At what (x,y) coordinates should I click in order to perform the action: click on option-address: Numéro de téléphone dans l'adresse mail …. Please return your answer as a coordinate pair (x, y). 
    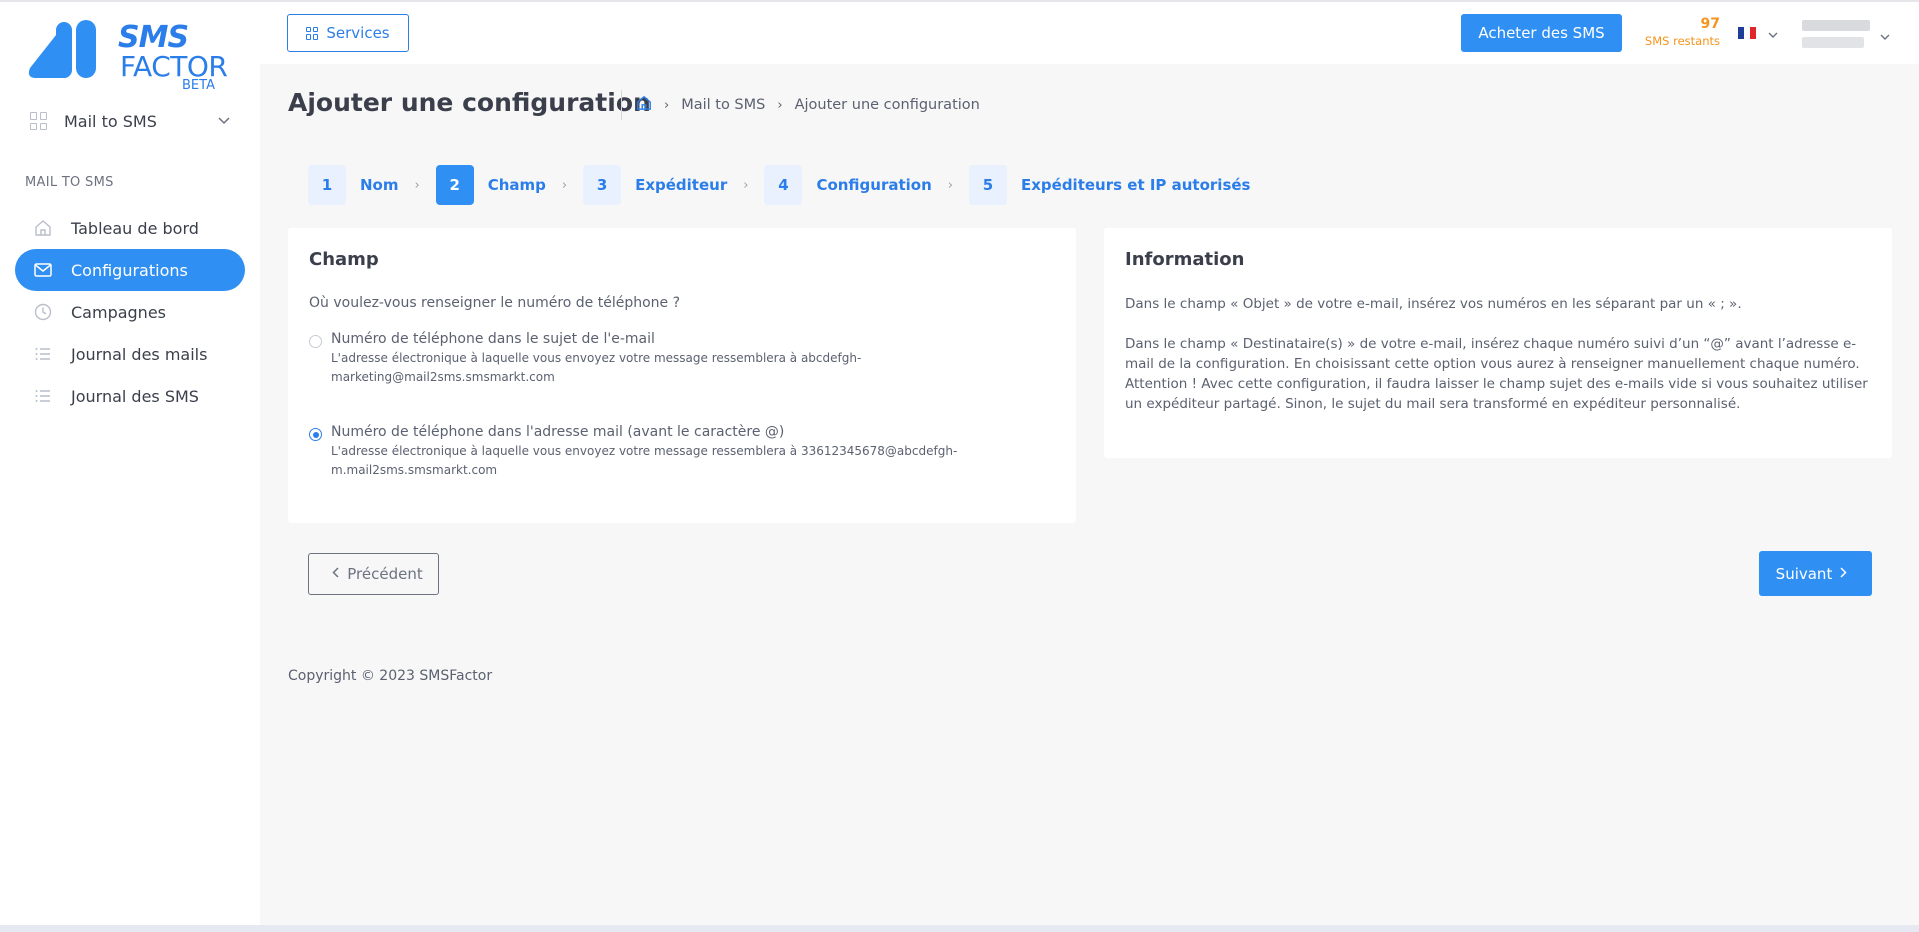
    Looking at the image, I should click on (640, 452).